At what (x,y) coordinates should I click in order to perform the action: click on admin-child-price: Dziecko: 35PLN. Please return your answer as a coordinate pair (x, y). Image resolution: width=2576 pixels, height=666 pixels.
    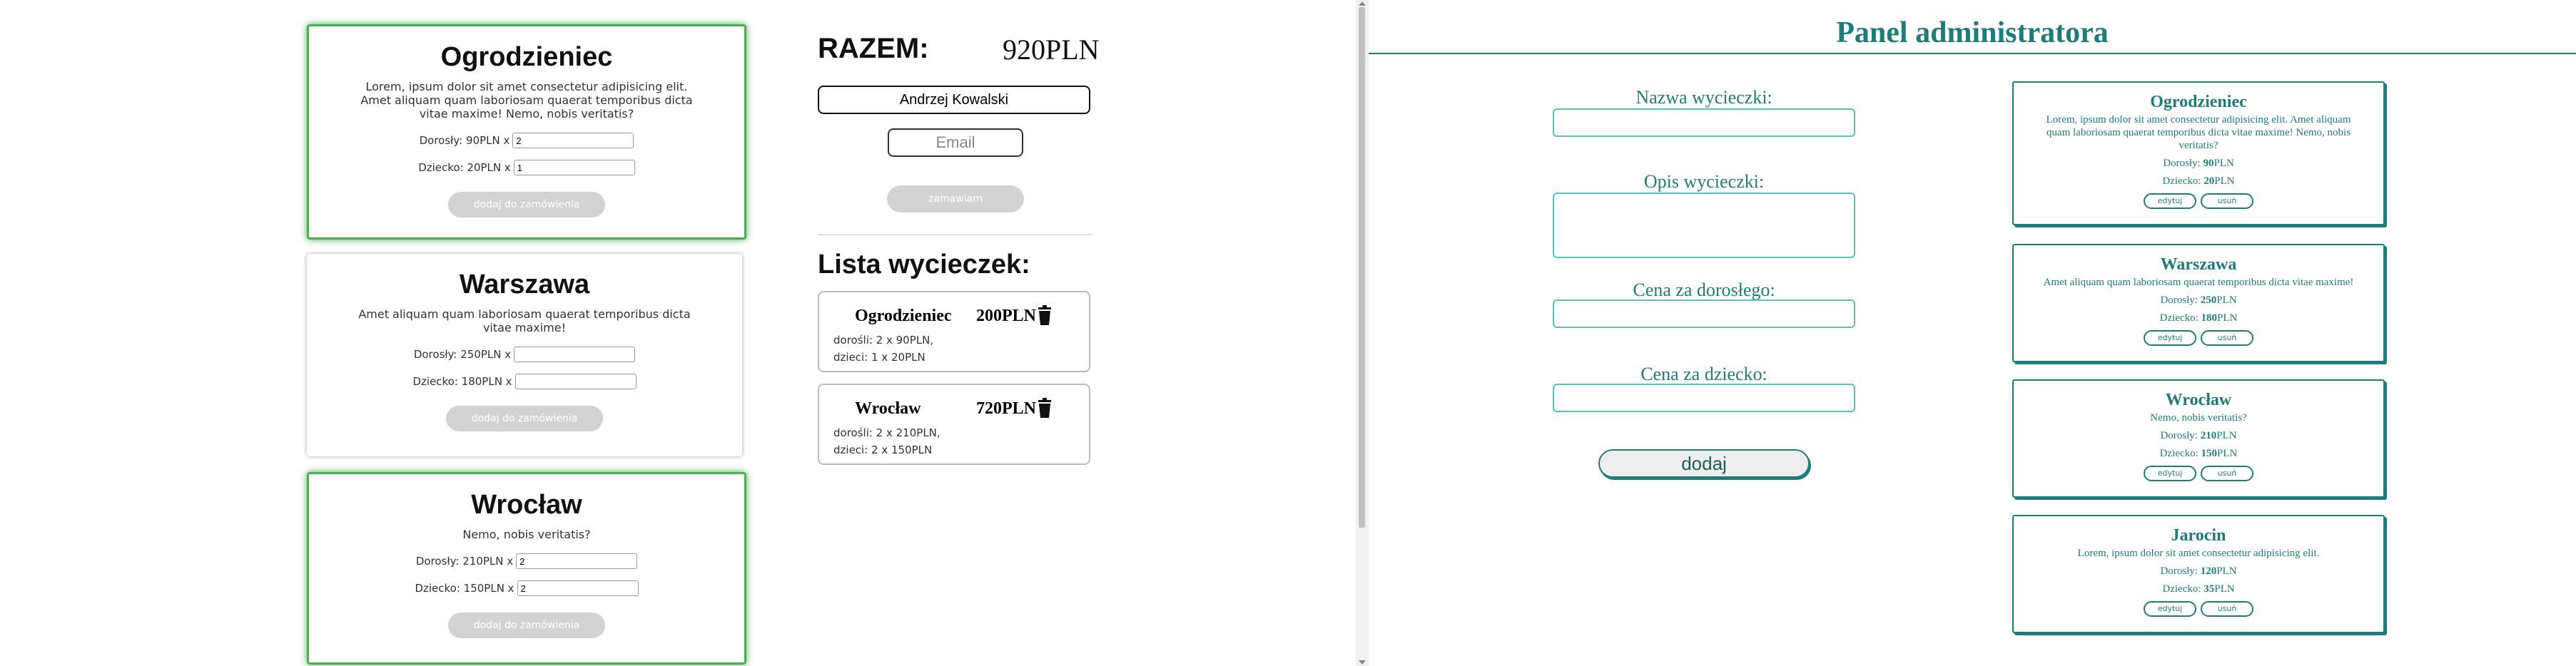
    Looking at the image, I should click on (2198, 589).